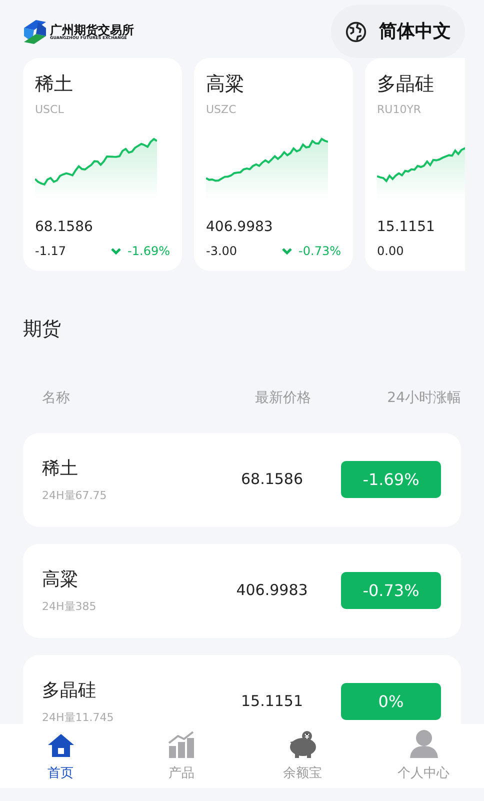 The height and width of the screenshot is (801, 484). Describe the element at coordinates (92, 30) in the screenshot. I see `logo-title: 广州期货交易所` at that location.